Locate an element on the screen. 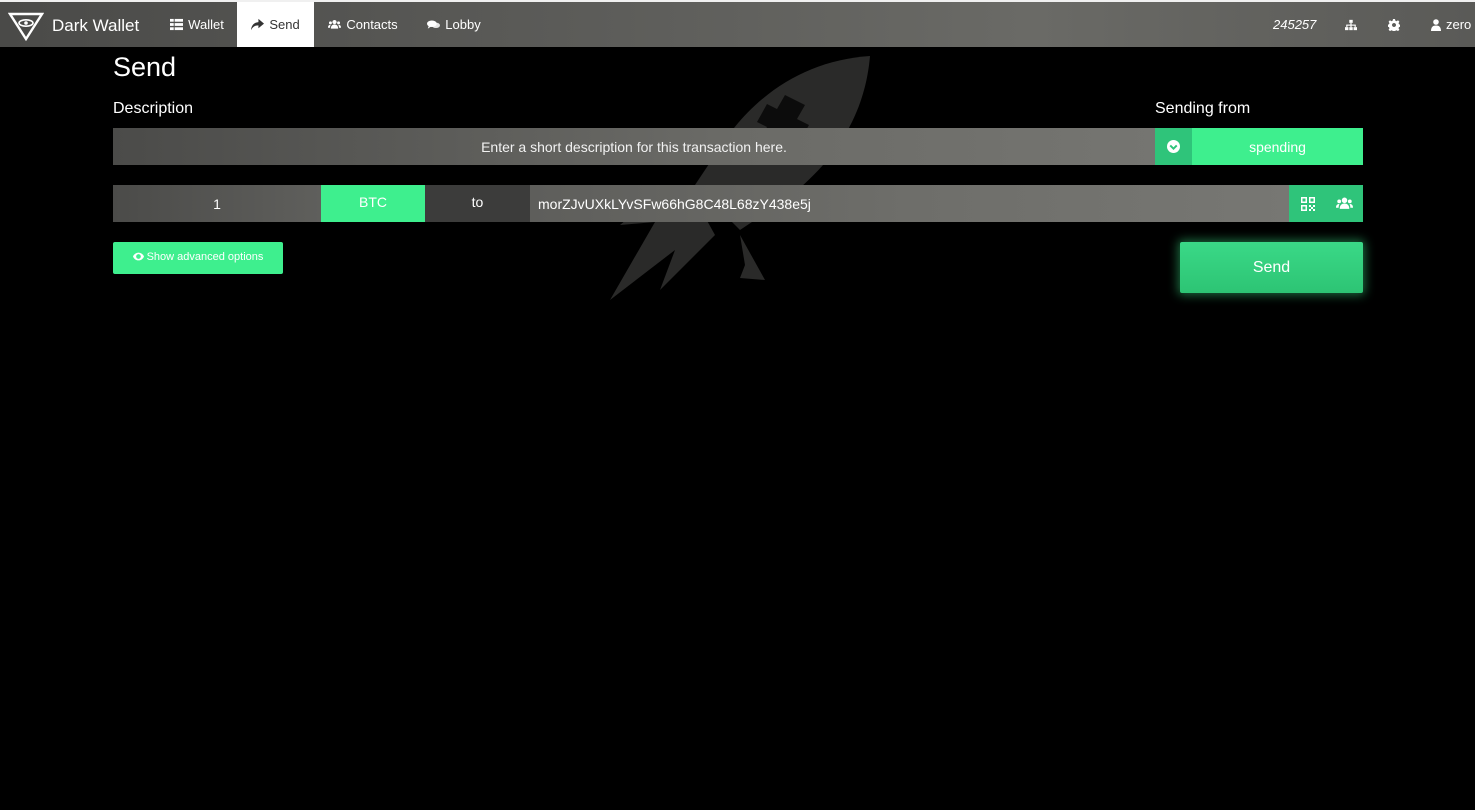 The image size is (1475, 810). select-contact-button is located at coordinates (1344, 203).